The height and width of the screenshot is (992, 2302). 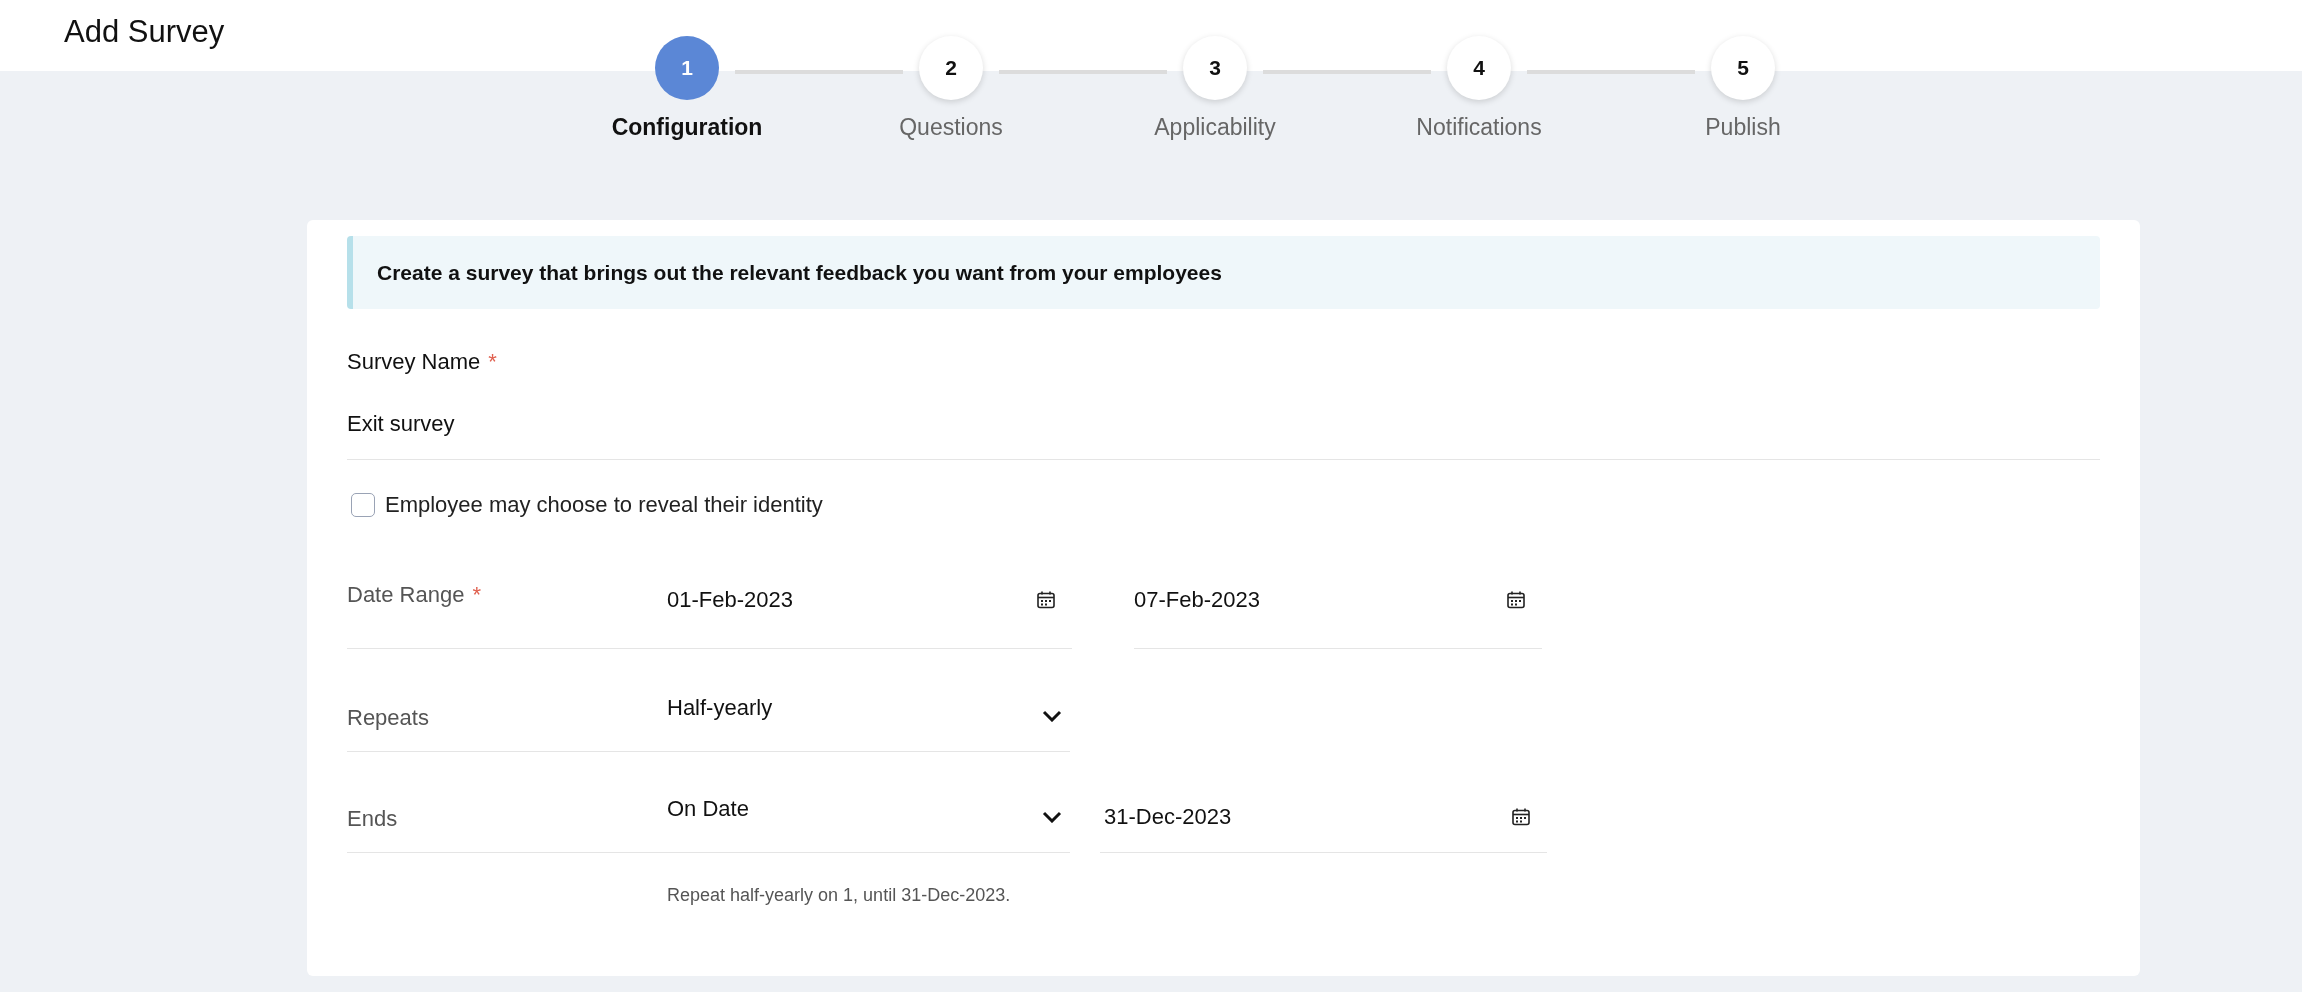 What do you see at coordinates (414, 362) in the screenshot?
I see `field-label: Survey Name` at bounding box center [414, 362].